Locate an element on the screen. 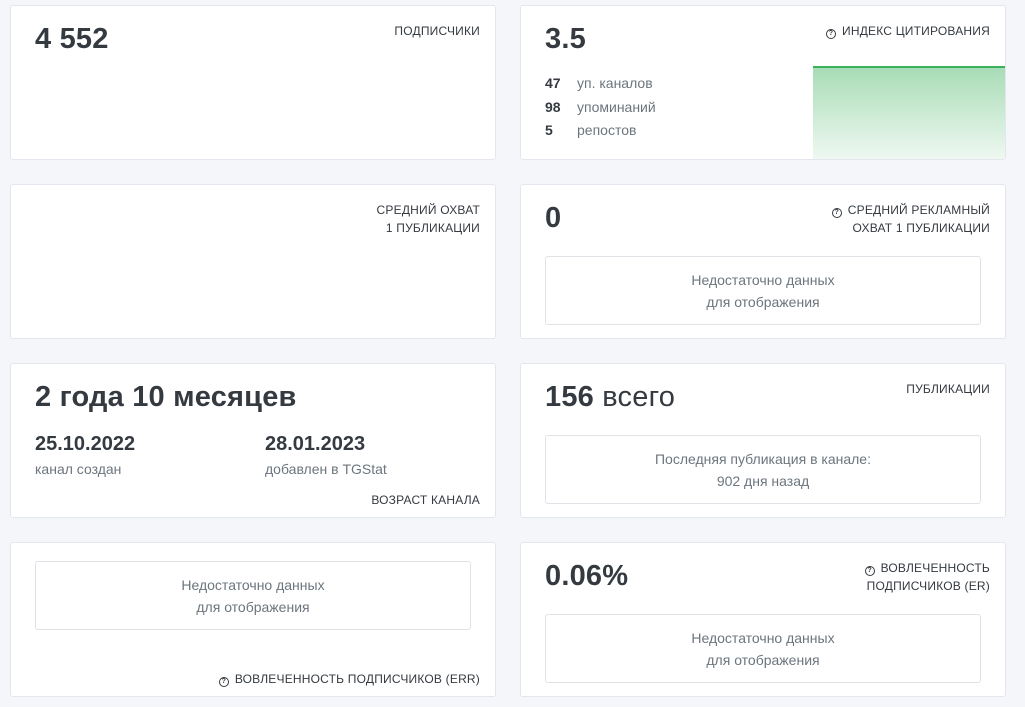 The image size is (1025, 707). added-date-label: добавлен в TGStat is located at coordinates (326, 469).